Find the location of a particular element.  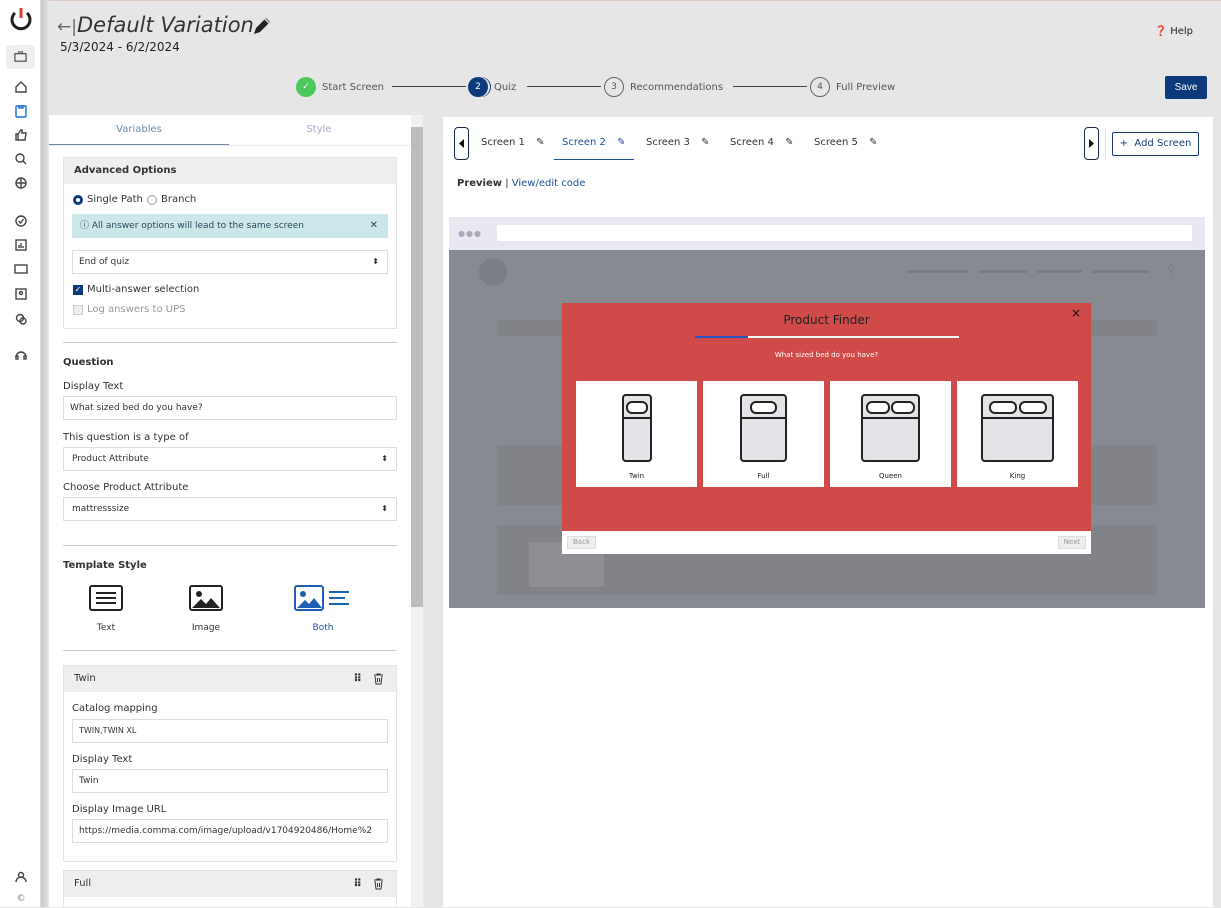

template-text-option: Text is located at coordinates (106, 609).